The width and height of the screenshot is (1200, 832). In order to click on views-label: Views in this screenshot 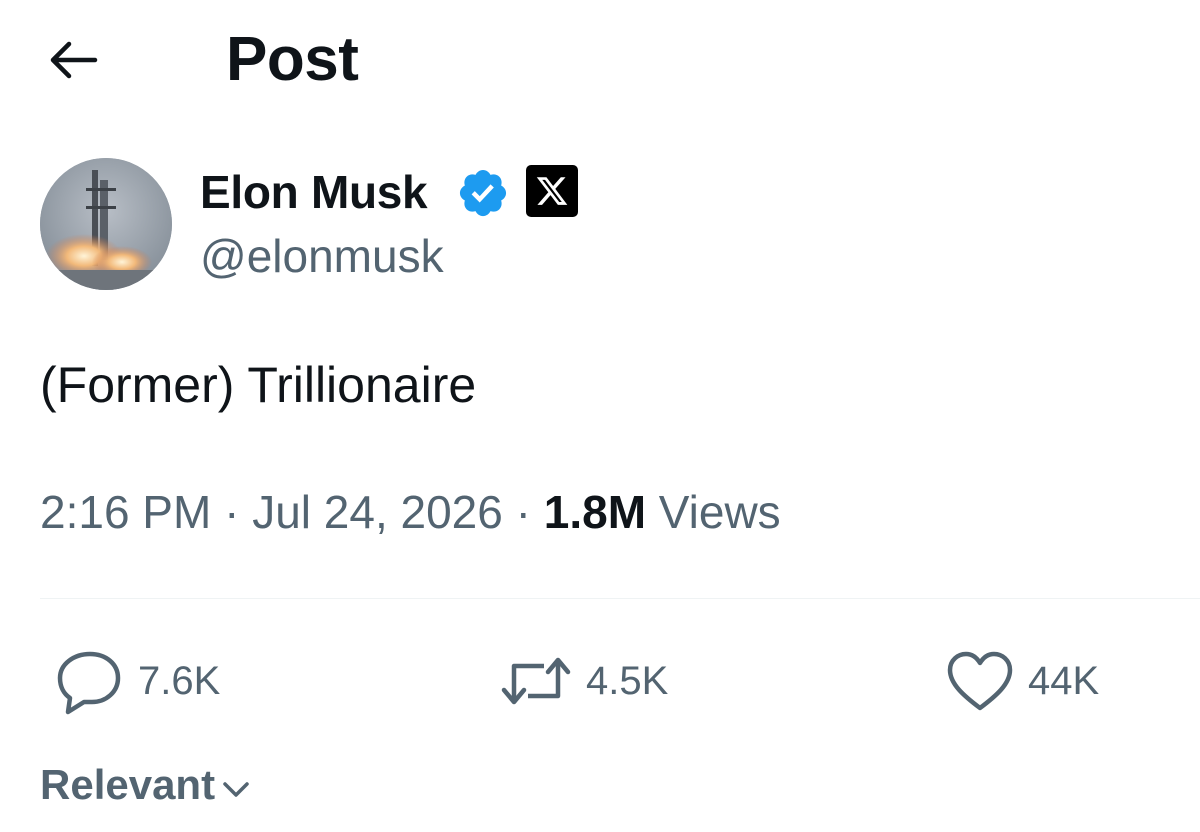, I will do `click(719, 512)`.